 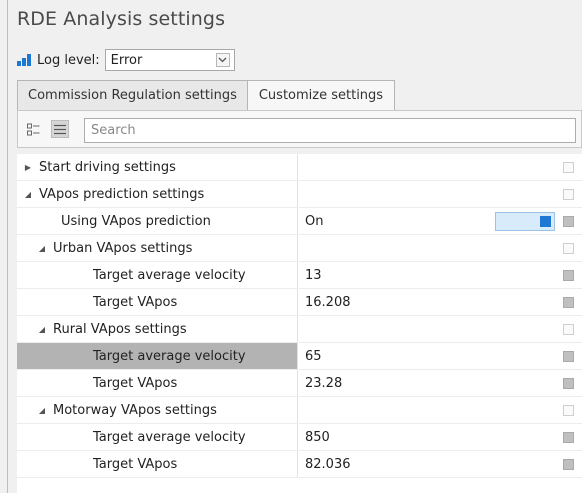 What do you see at coordinates (169, 60) in the screenshot?
I see `log-level-select: Error` at bounding box center [169, 60].